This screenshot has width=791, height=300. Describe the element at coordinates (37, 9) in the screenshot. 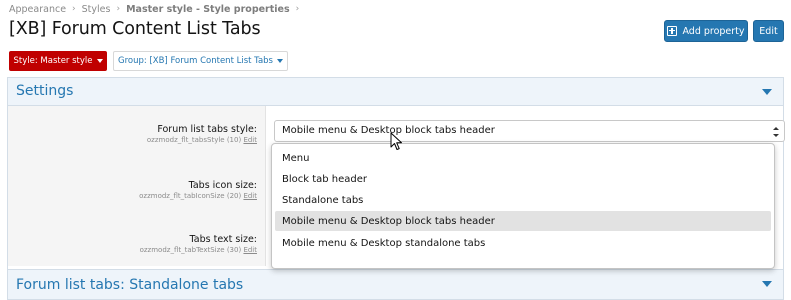

I see `breadcrumb-appearance: Appearance` at that location.